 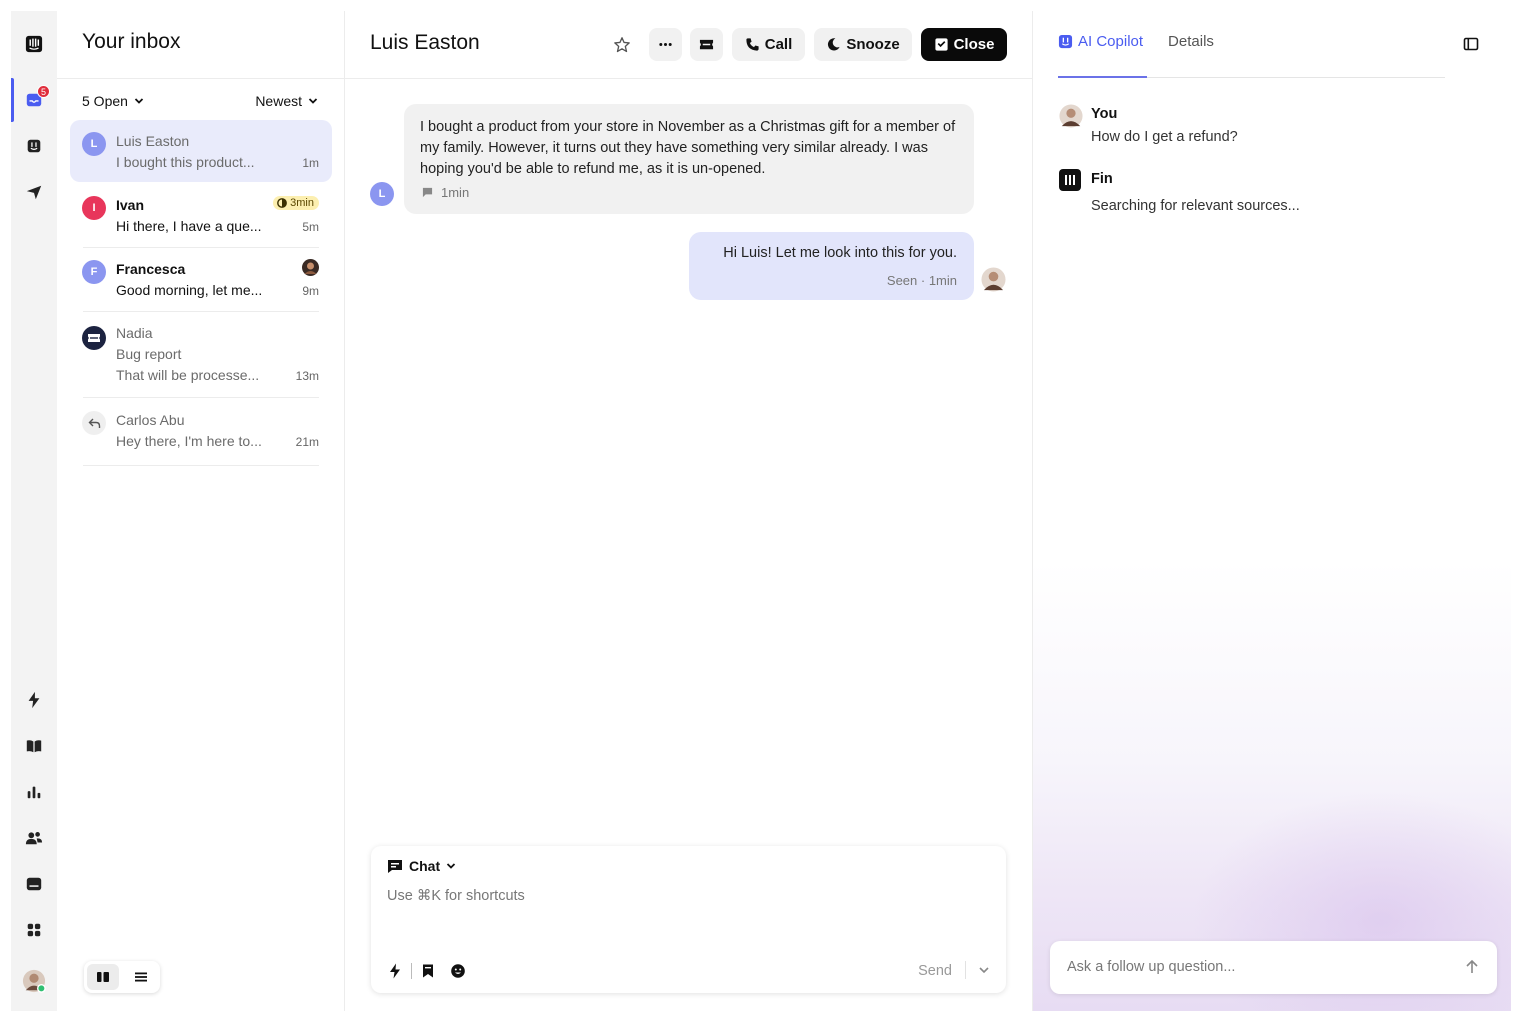 I want to click on tab-details: Details, so click(x=1191, y=41).